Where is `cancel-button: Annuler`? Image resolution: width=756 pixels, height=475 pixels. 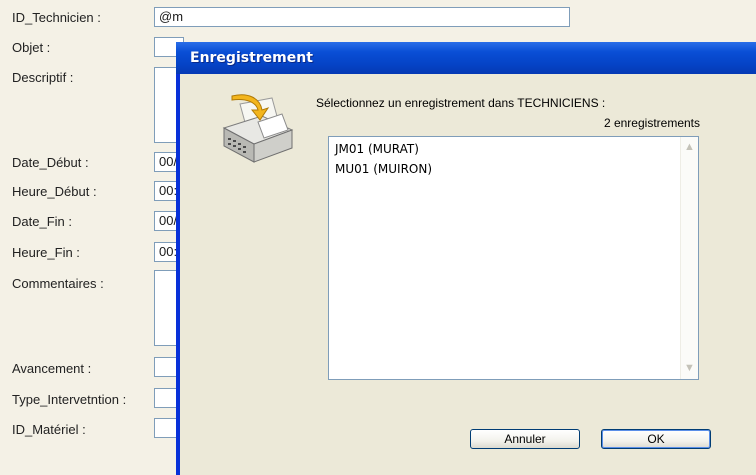 cancel-button: Annuler is located at coordinates (525, 439).